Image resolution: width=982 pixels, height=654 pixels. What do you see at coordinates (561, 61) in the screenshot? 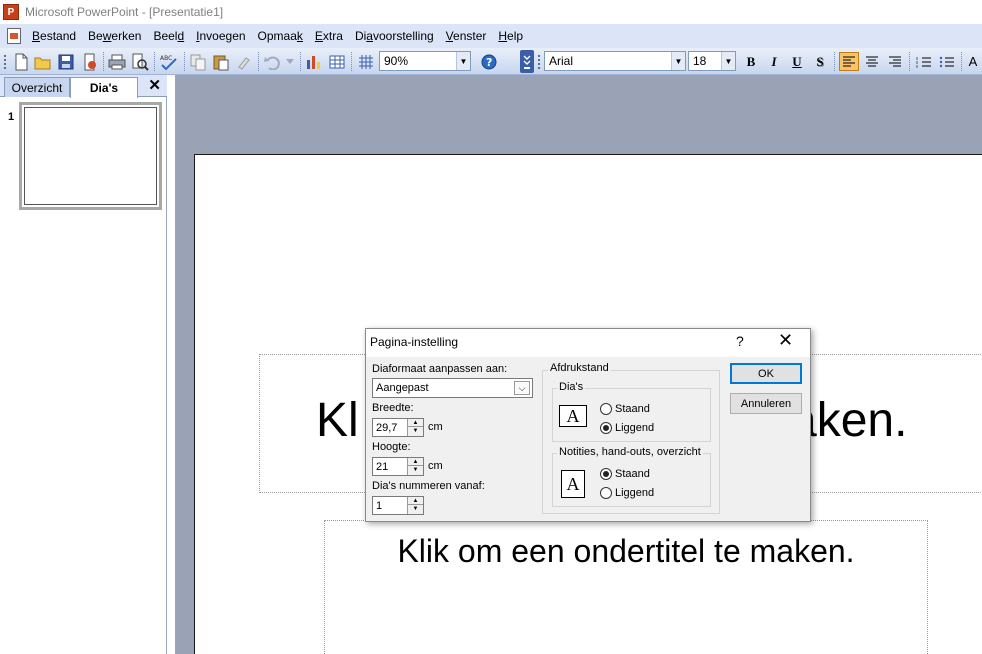
I see `font-name-value: Arial` at bounding box center [561, 61].